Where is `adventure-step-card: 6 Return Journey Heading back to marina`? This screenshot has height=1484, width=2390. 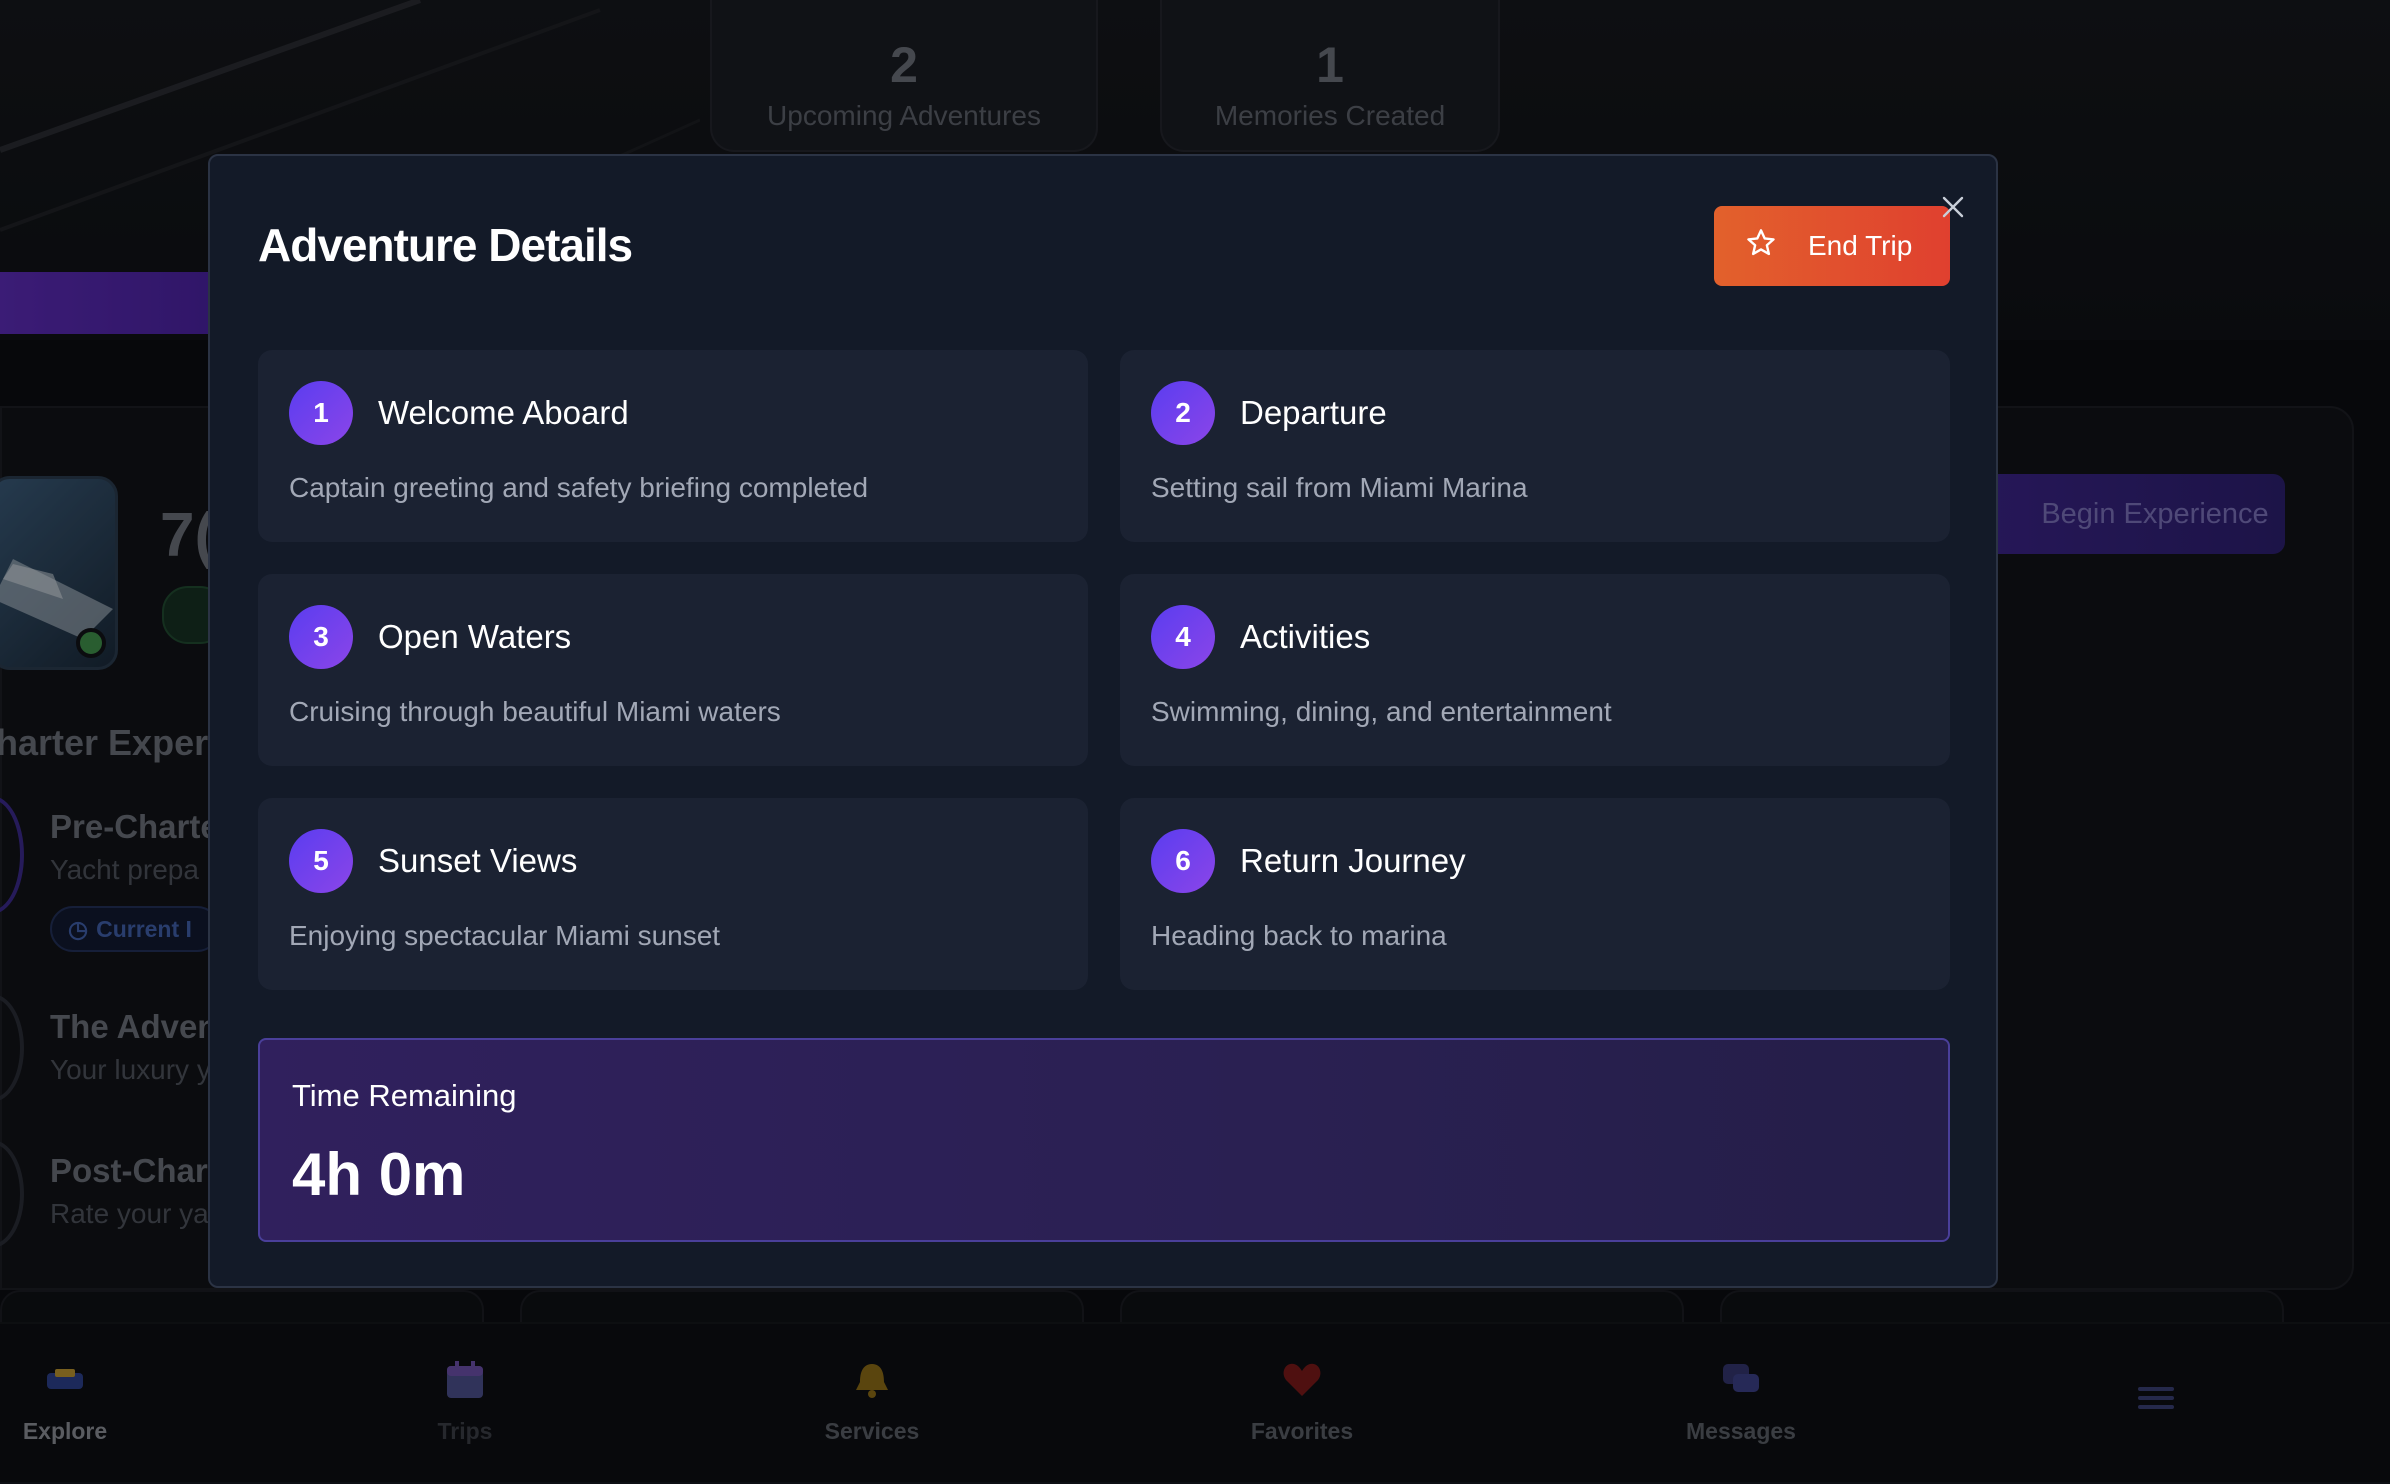
adventure-step-card: 6 Return Journey Heading back to marina is located at coordinates (1535, 894).